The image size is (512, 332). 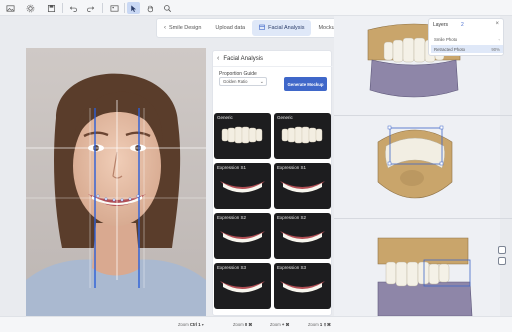 I want to click on status-item: Zoom 0 ⌘, so click(x=243, y=324).